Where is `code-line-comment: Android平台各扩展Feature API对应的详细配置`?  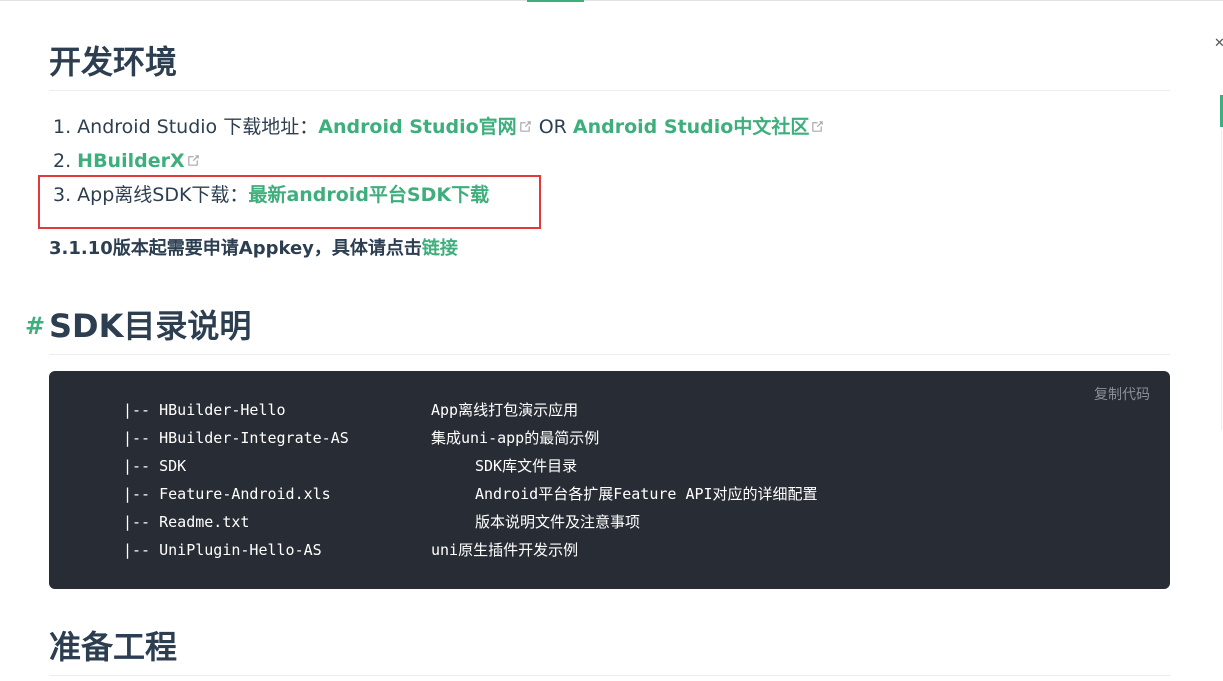 code-line-comment: Android平台各扩展Feature API对应的详细配置 is located at coordinates (646, 494).